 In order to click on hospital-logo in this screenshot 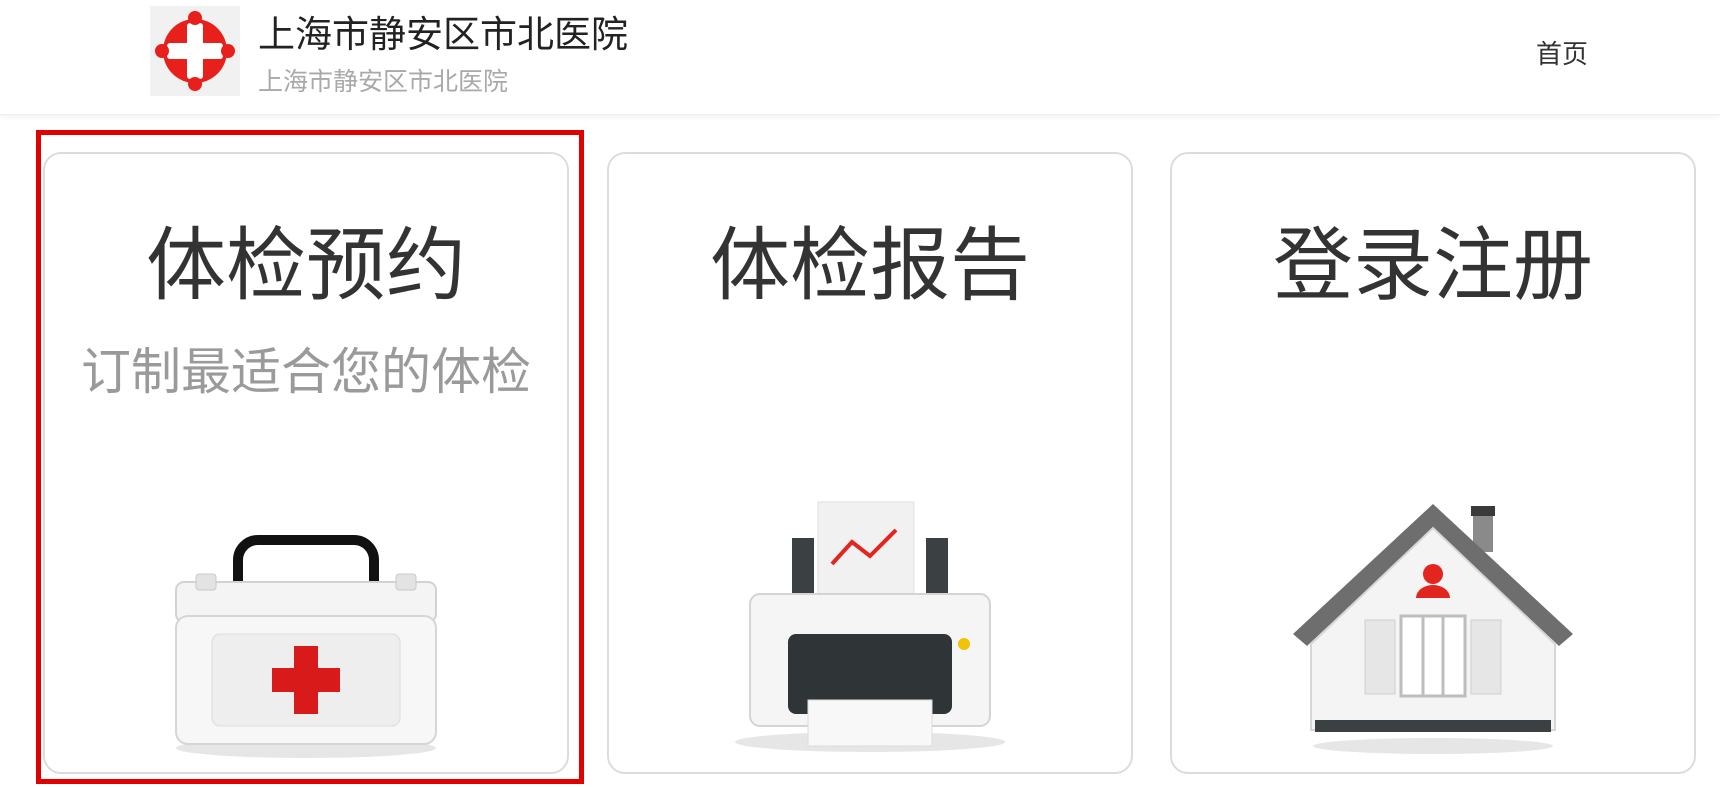, I will do `click(195, 51)`.